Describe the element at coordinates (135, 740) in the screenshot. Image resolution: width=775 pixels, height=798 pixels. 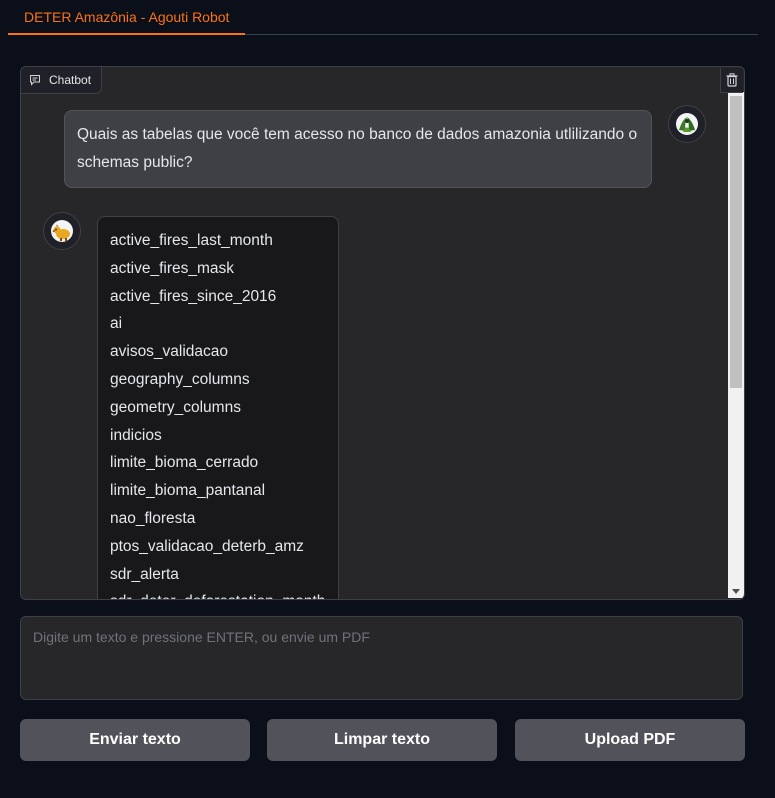
I see `send-text-button: Enviar texto` at that location.